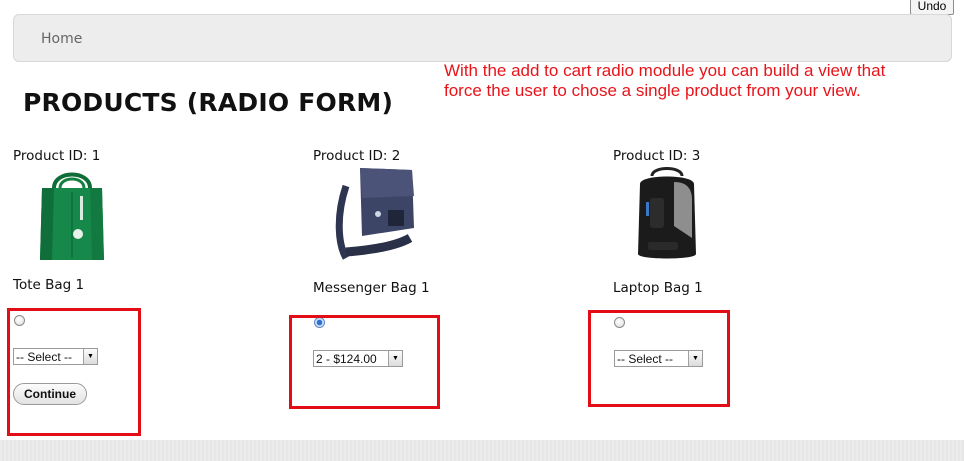 The image size is (964, 461). I want to click on product-name: Laptop Bag 1, so click(658, 288).